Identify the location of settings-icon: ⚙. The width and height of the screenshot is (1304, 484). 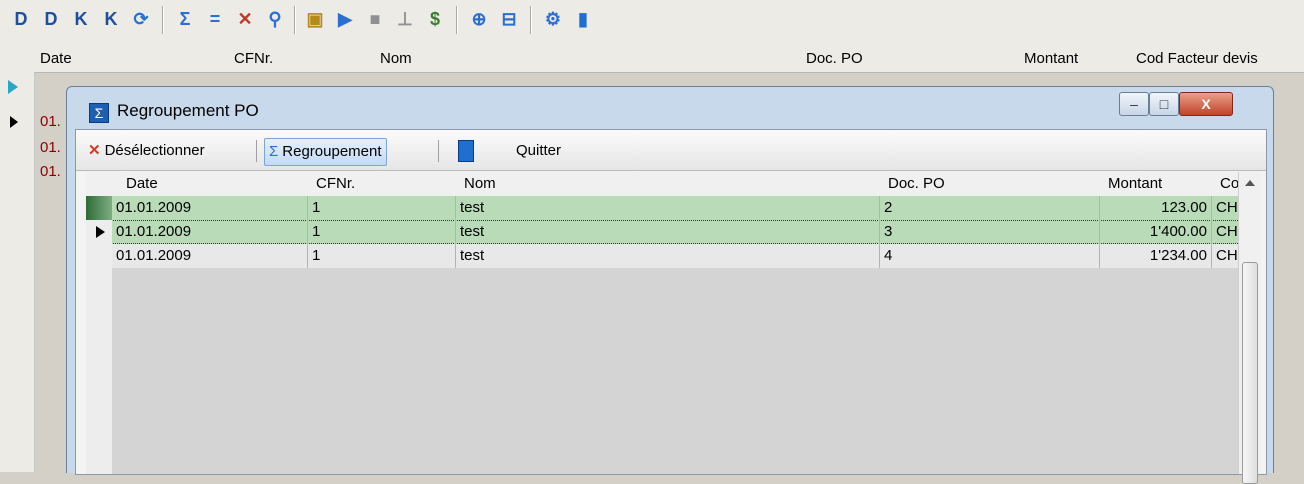
(553, 19).